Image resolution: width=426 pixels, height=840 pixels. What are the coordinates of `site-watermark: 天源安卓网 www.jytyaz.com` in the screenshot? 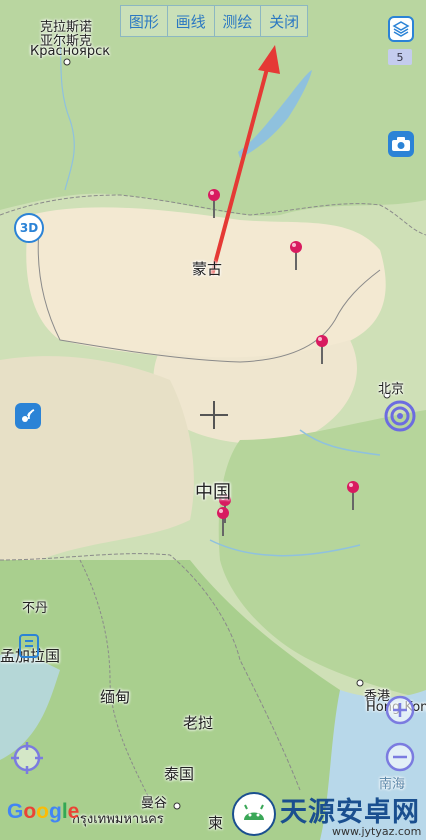 It's located at (329, 814).